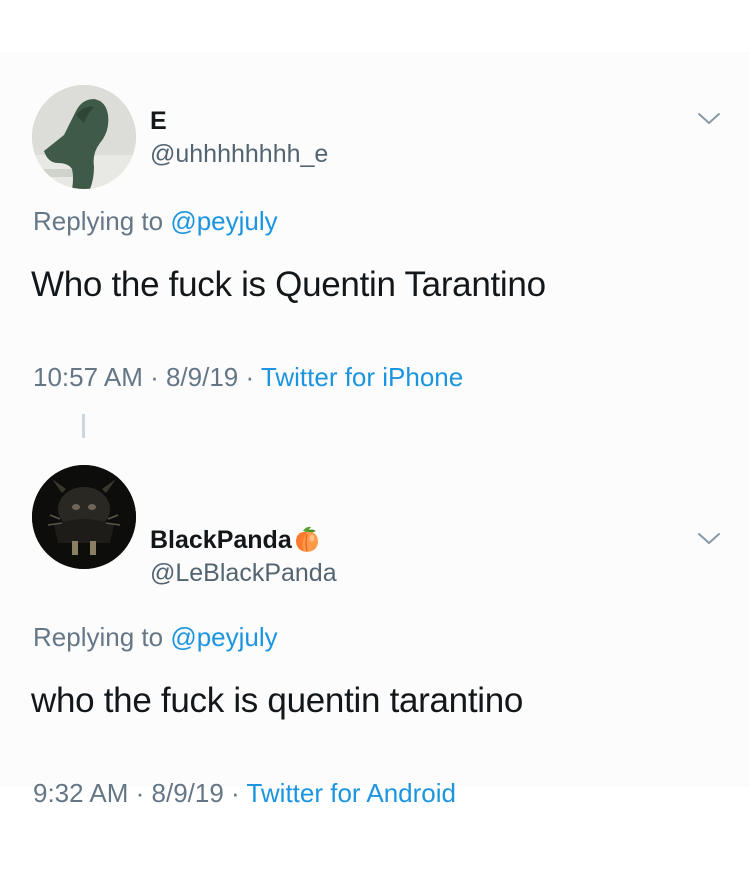  What do you see at coordinates (362, 377) in the screenshot?
I see `tweet-source-link: Twitter for iPhone` at bounding box center [362, 377].